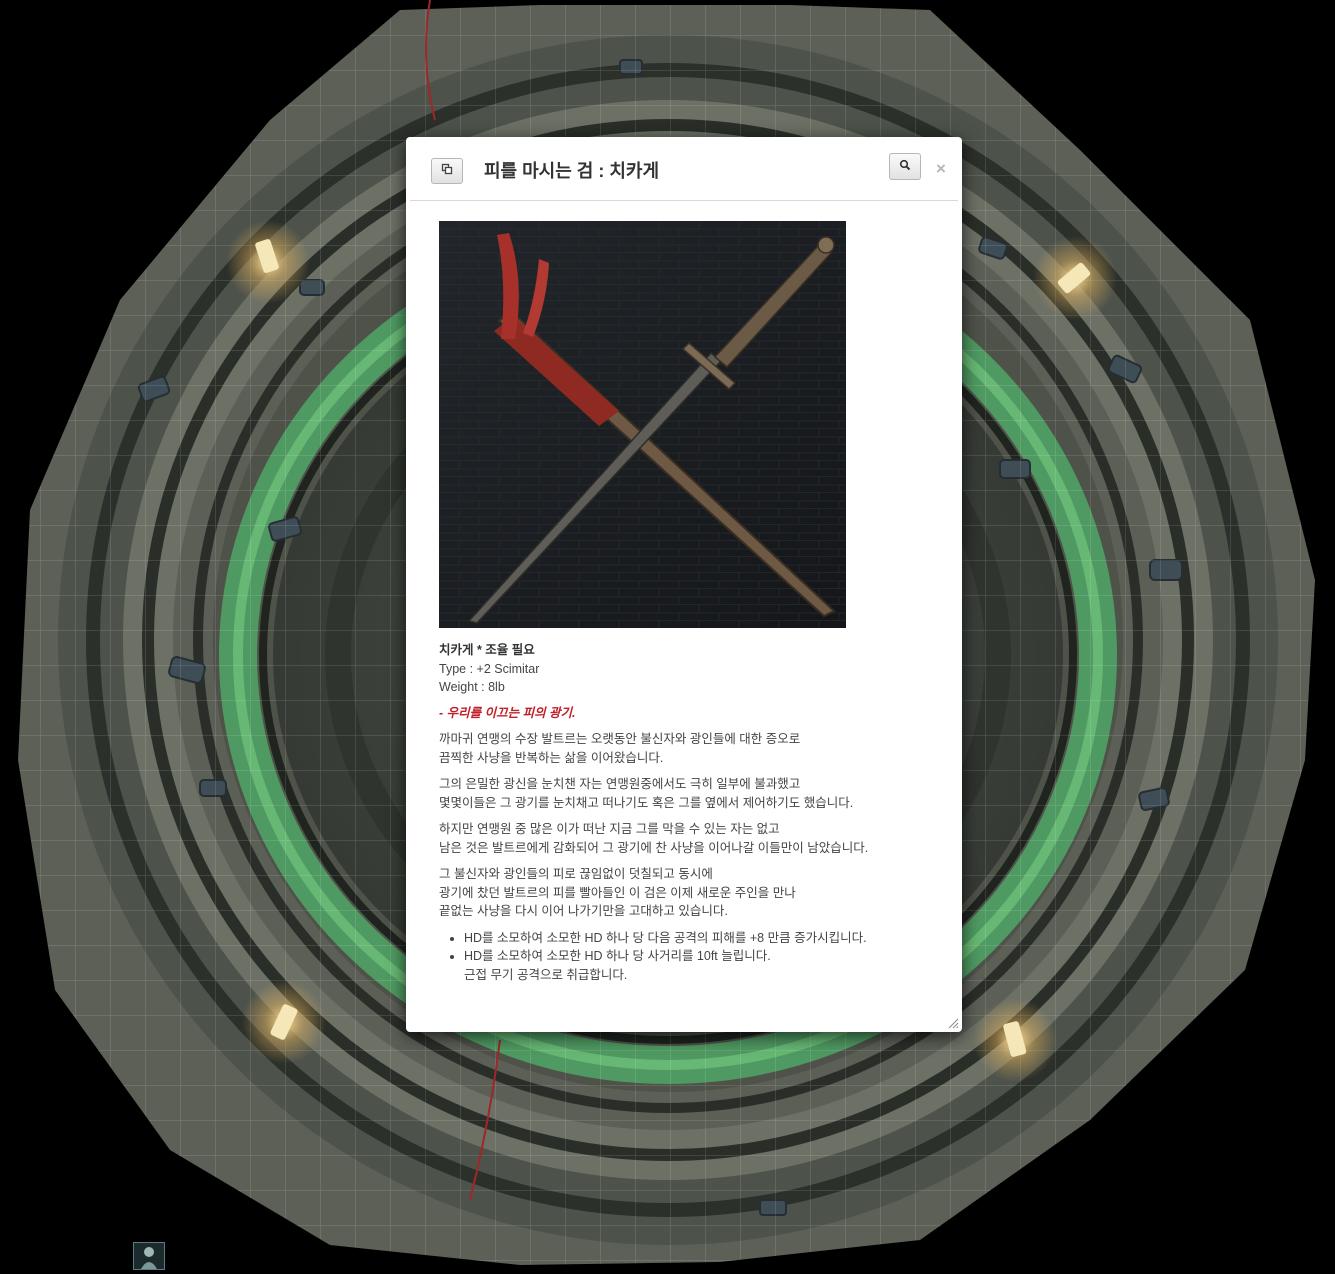 This screenshot has height=1274, width=1335. Describe the element at coordinates (546, 974) in the screenshot. I see `feature-text: 근접 무기 공격으로 취급합니다.` at that location.